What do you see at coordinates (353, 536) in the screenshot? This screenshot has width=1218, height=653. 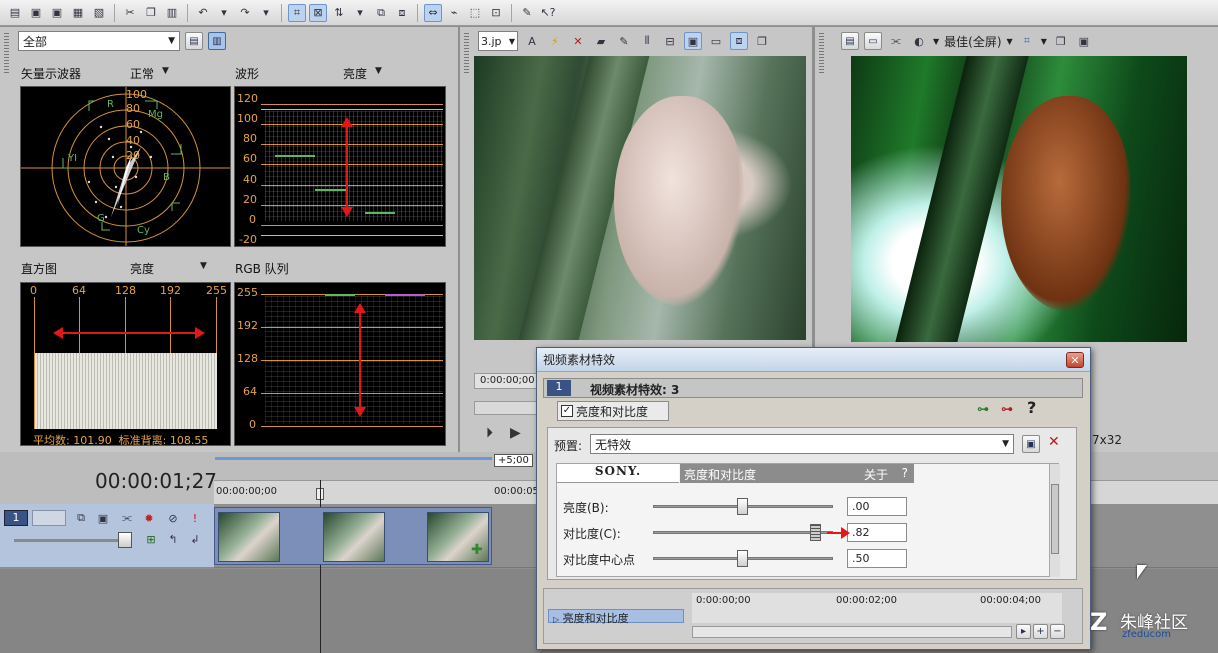 I see `video-clip: ✚` at bounding box center [353, 536].